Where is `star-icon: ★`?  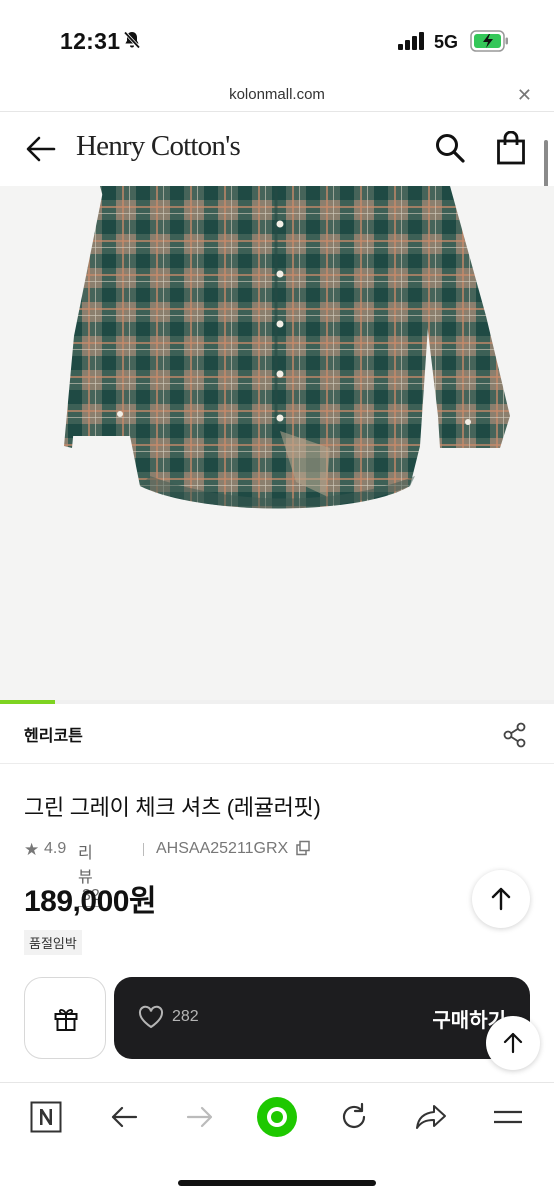 star-icon: ★ is located at coordinates (32, 849).